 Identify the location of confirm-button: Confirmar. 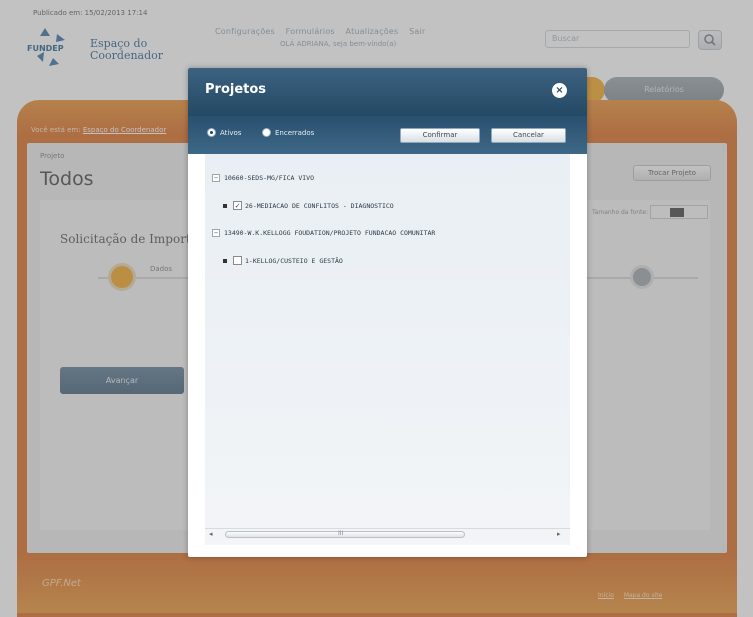
(440, 135).